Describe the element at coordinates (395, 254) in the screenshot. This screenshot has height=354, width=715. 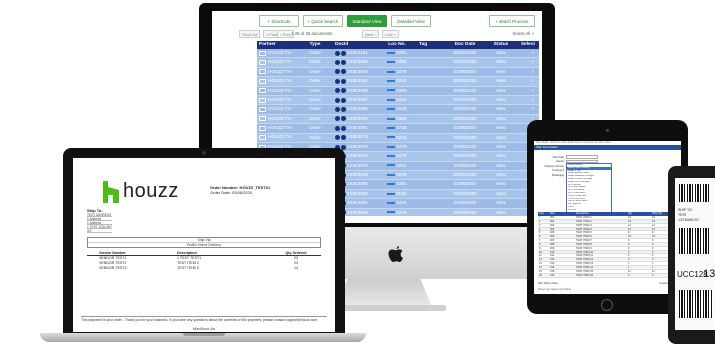
I see `apple-logo-icon` at that location.